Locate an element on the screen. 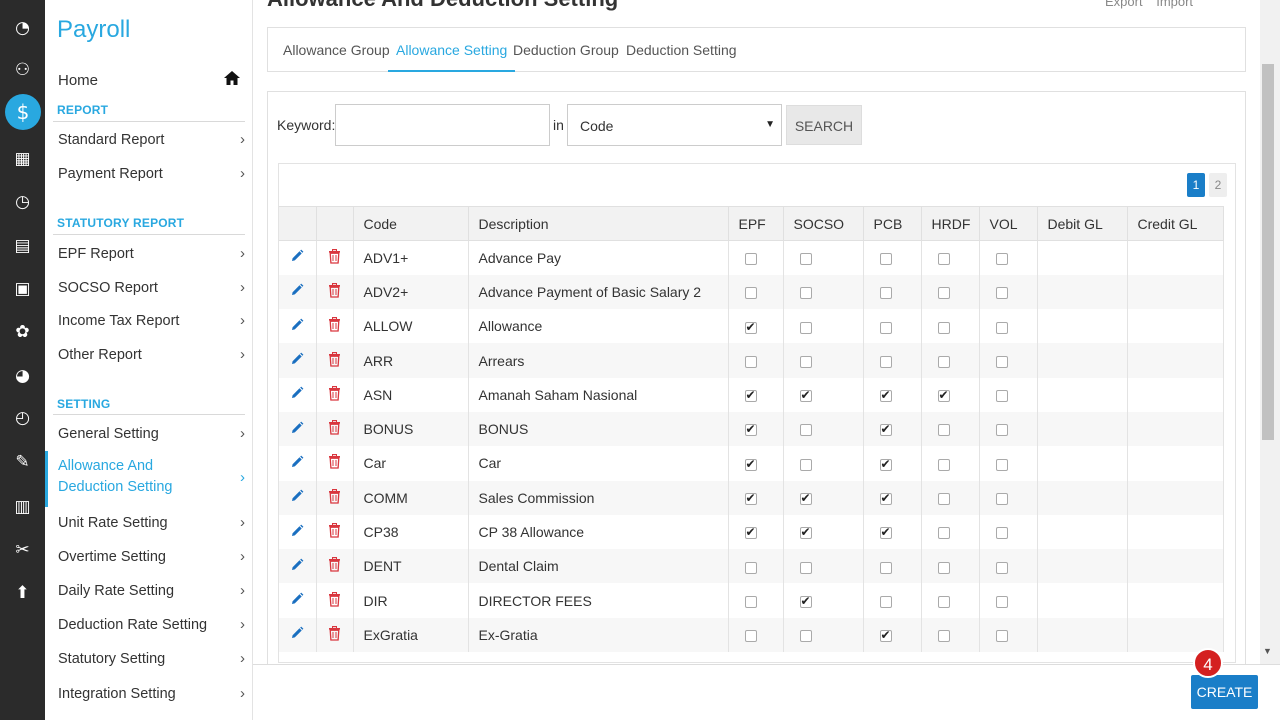  payroll-icon: $ is located at coordinates (23, 112).